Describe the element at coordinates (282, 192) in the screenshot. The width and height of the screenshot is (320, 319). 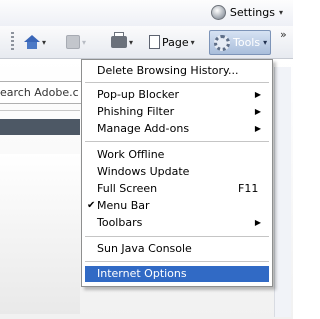
I see `vertical-scrollbar` at that location.